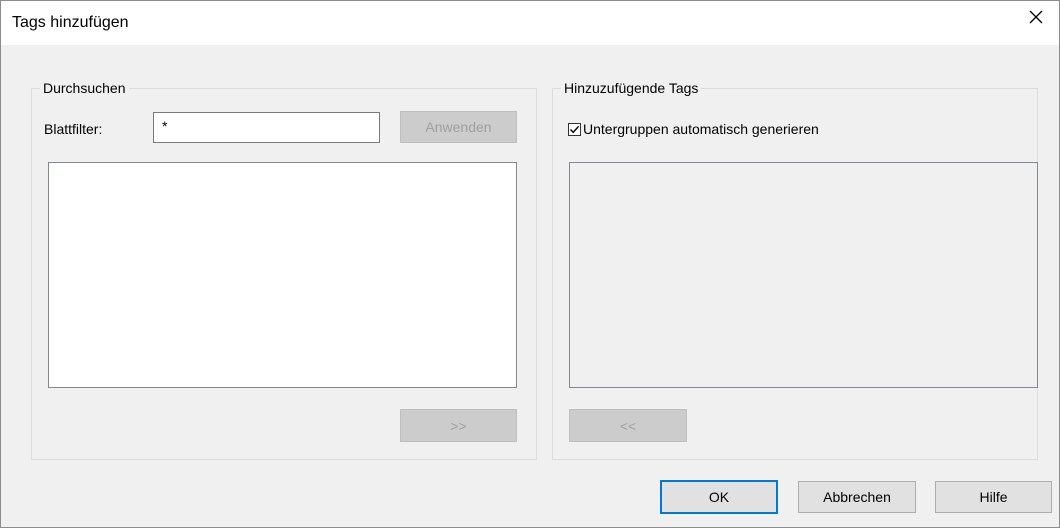 The height and width of the screenshot is (528, 1060). What do you see at coordinates (73, 129) in the screenshot?
I see `filter-label: Blattfilter:` at bounding box center [73, 129].